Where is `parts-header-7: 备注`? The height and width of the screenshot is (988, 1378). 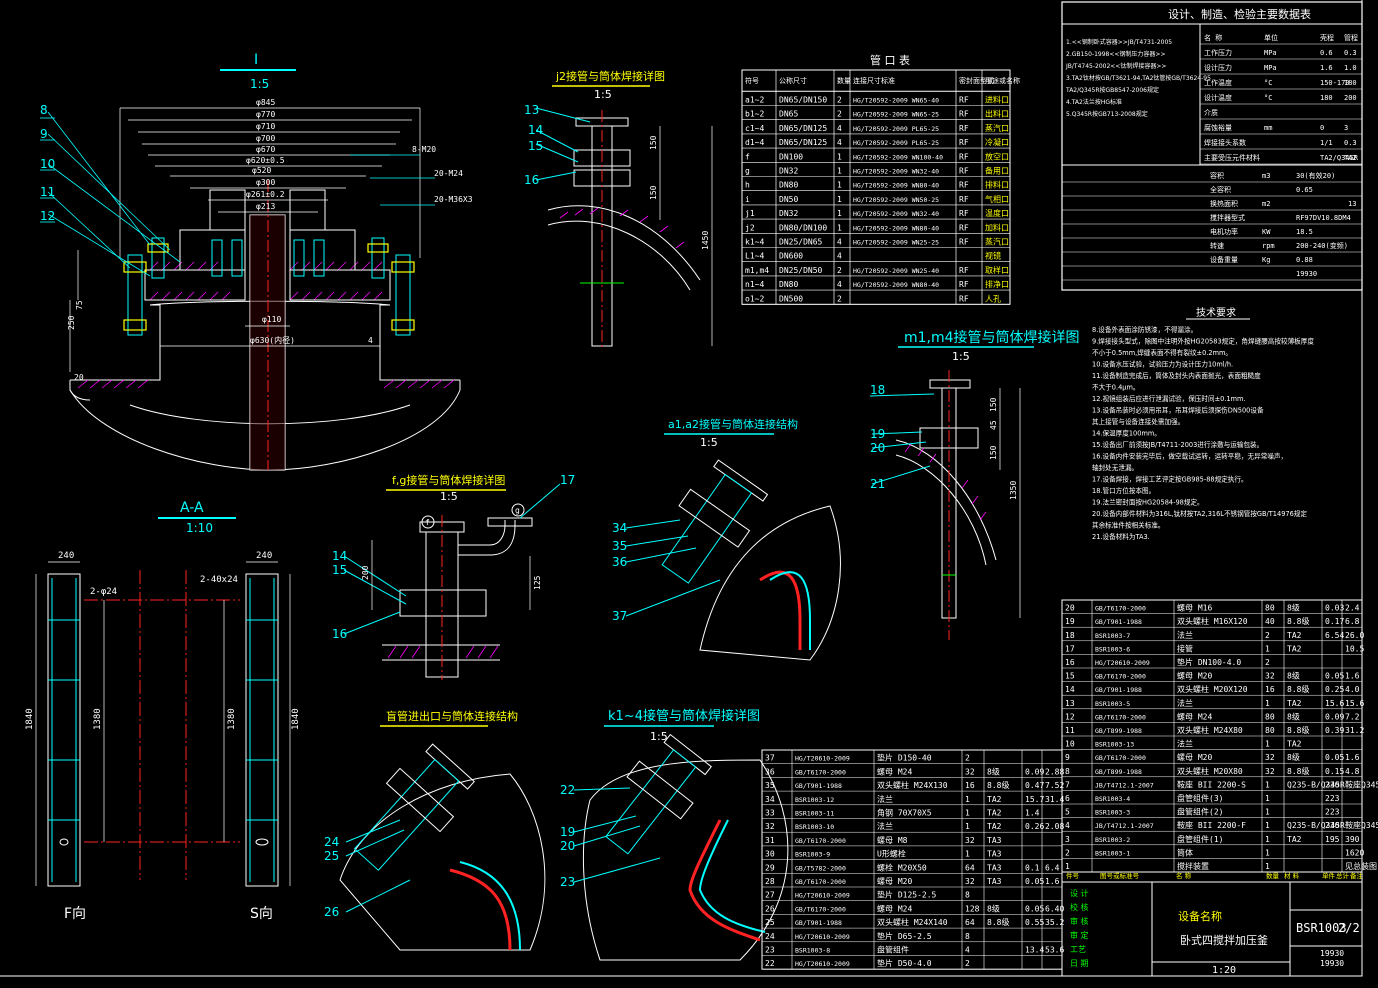
parts-header-7: 备注 is located at coordinates (1357, 875).